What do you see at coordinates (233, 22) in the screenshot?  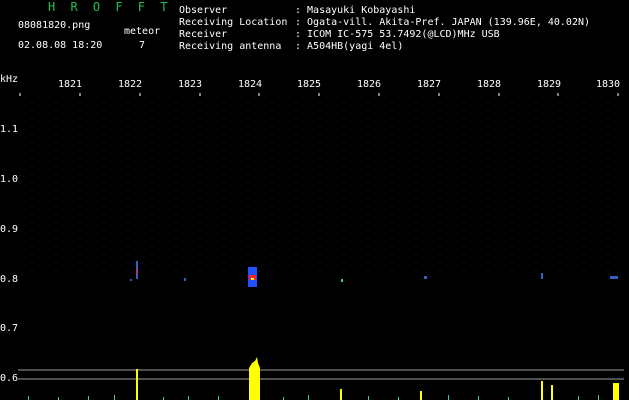 I see `location-label: Receiving Location` at bounding box center [233, 22].